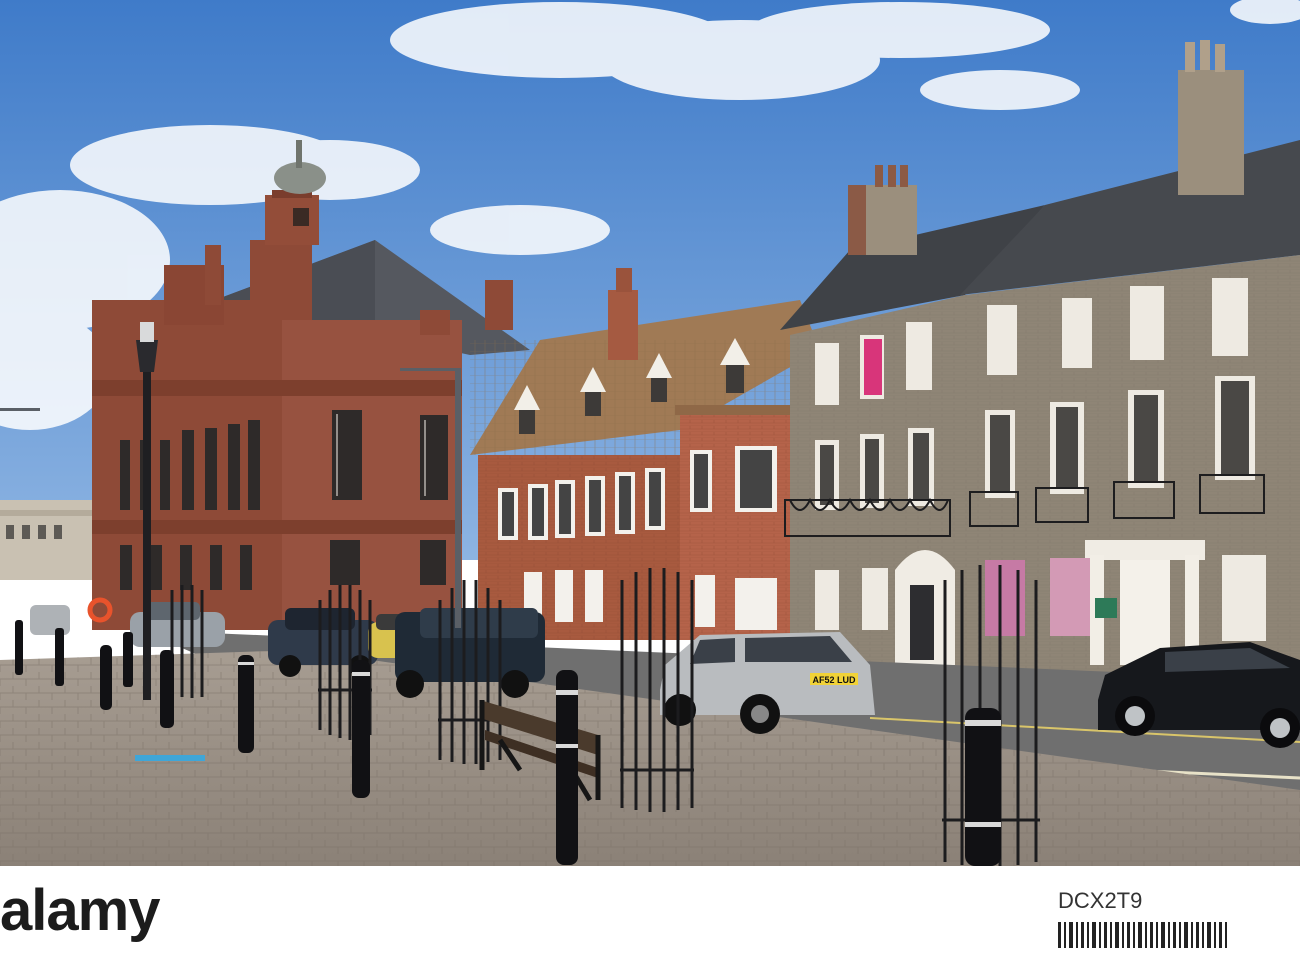 This screenshot has height=956, width=1300. I want to click on image-id-box: DCX2T9, so click(1133, 918).